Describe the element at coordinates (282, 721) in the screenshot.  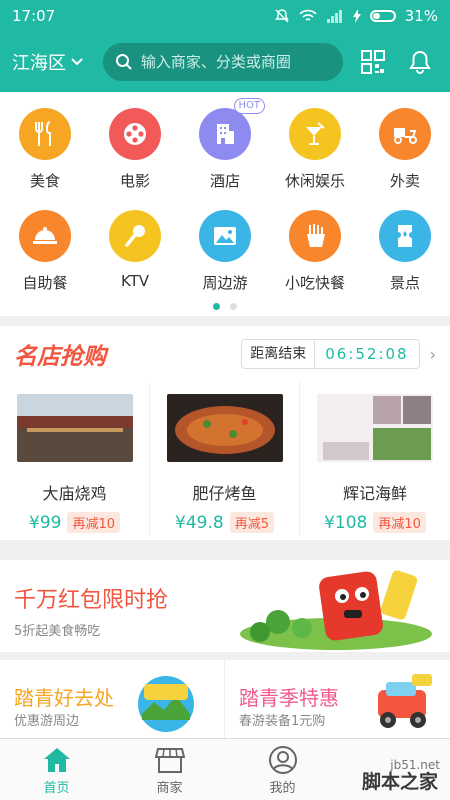
I see `promo-subtitle: 春游装备1元购` at that location.